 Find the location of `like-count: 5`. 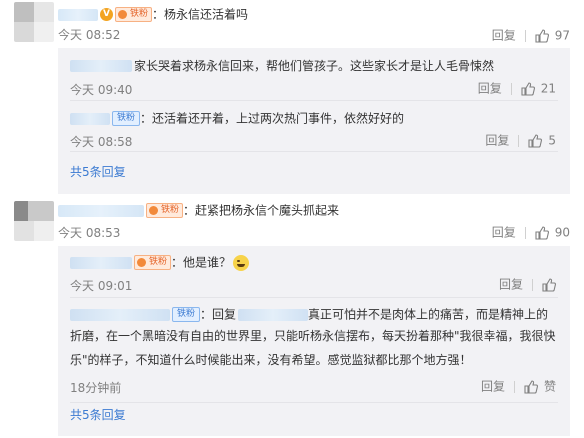

like-count: 5 is located at coordinates (552, 140).